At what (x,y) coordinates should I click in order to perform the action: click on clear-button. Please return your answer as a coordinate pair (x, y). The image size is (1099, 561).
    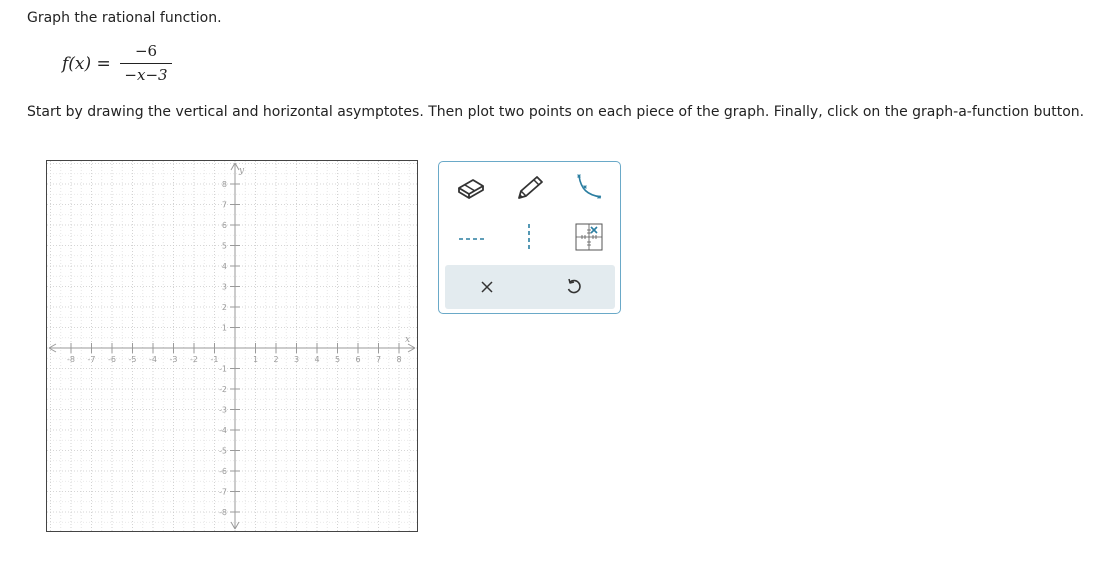
    Looking at the image, I should click on (487, 287).